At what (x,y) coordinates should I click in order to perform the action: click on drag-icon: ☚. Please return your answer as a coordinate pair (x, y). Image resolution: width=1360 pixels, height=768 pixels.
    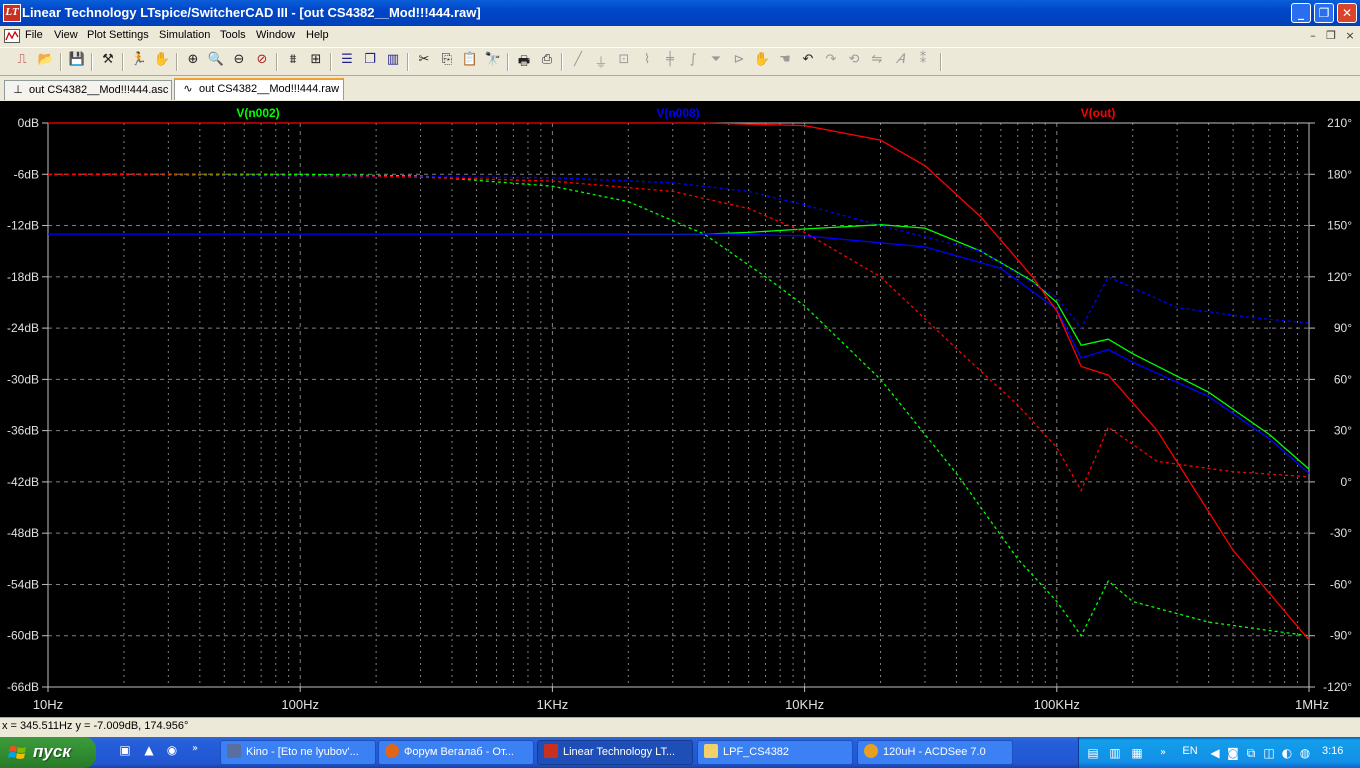
    Looking at the image, I should click on (785, 62).